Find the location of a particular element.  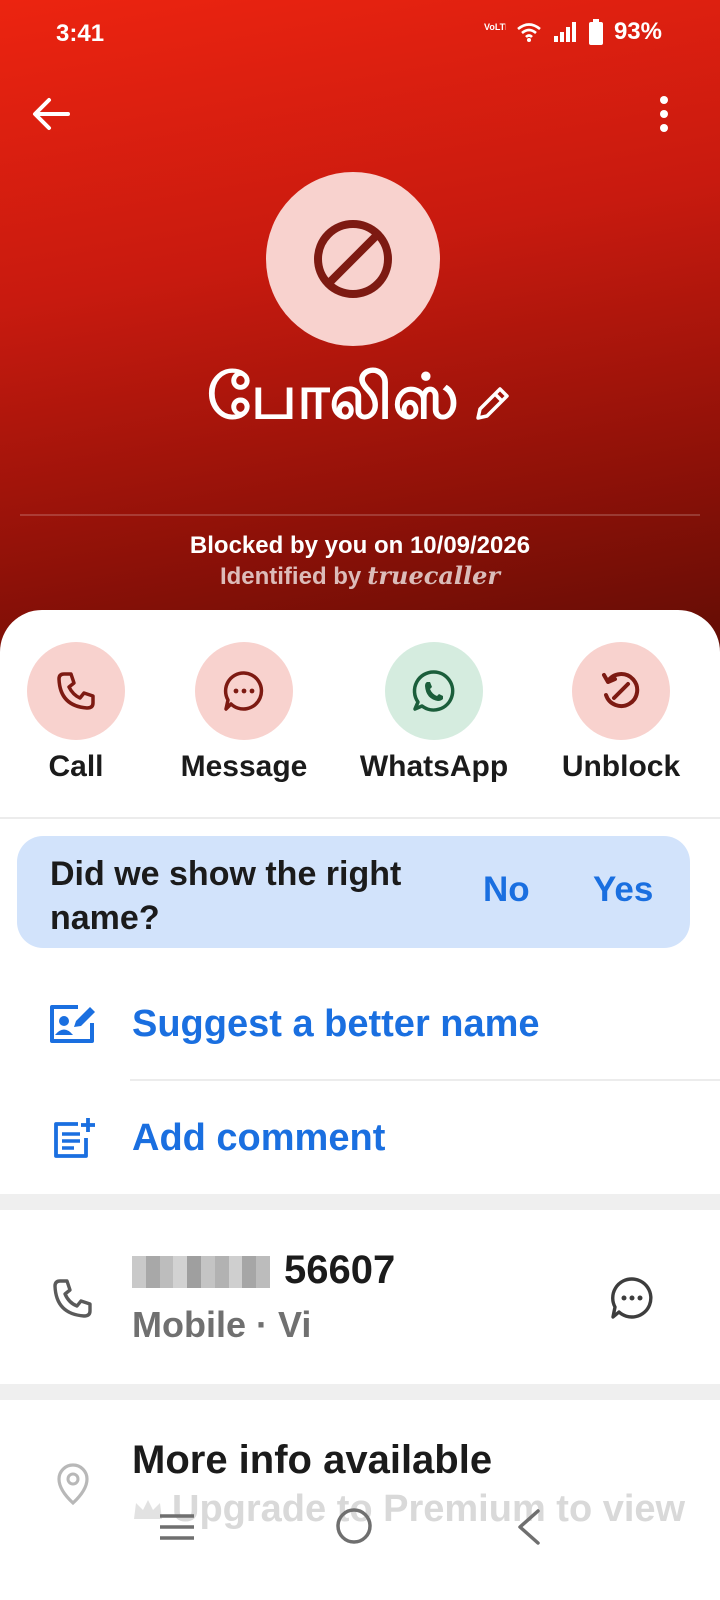

status-icons: VoLTE 93% is located at coordinates (573, 32).